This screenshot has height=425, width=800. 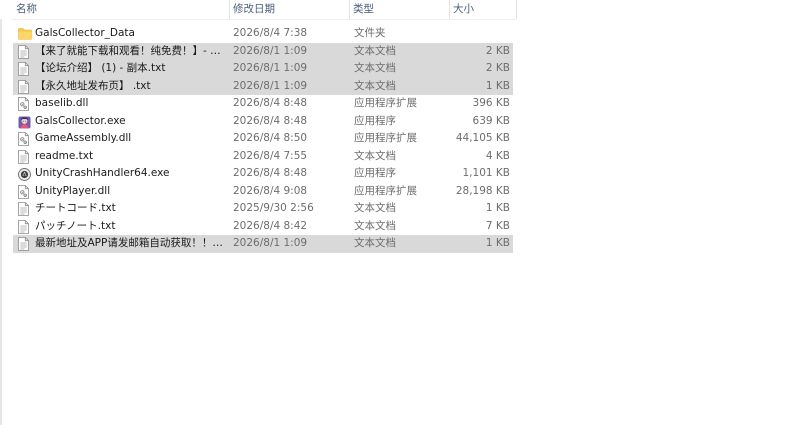 What do you see at coordinates (270, 33) in the screenshot?
I see `file-modified-date: 2026/8/4 7:38` at bounding box center [270, 33].